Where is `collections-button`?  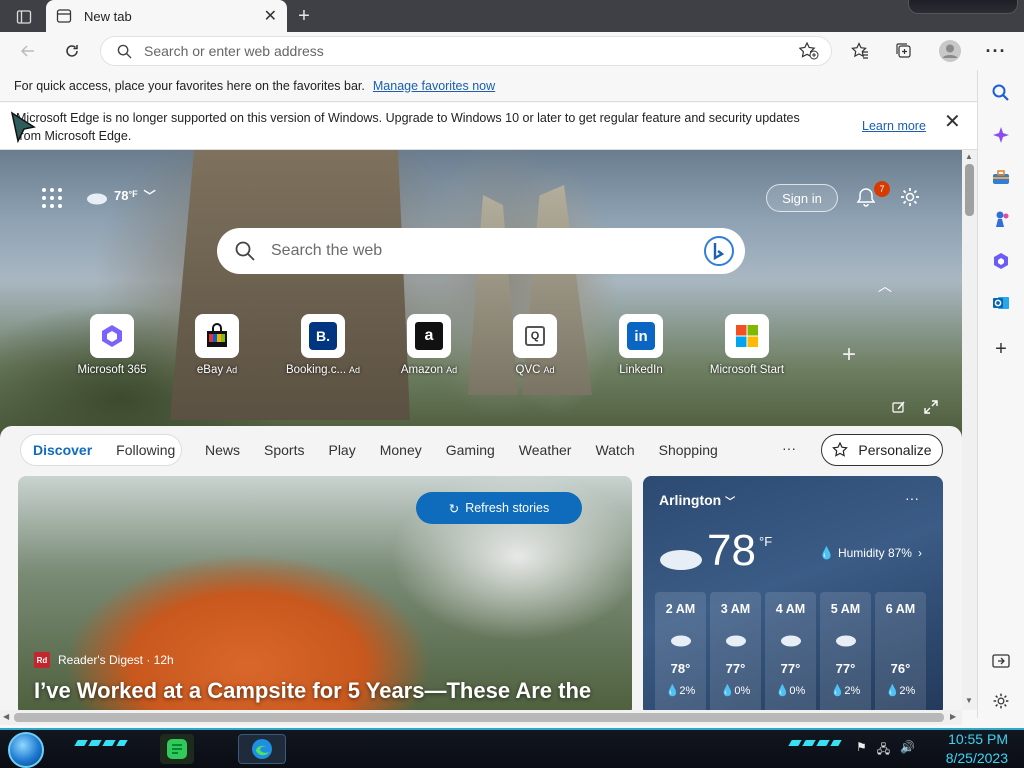 collections-button is located at coordinates (904, 51).